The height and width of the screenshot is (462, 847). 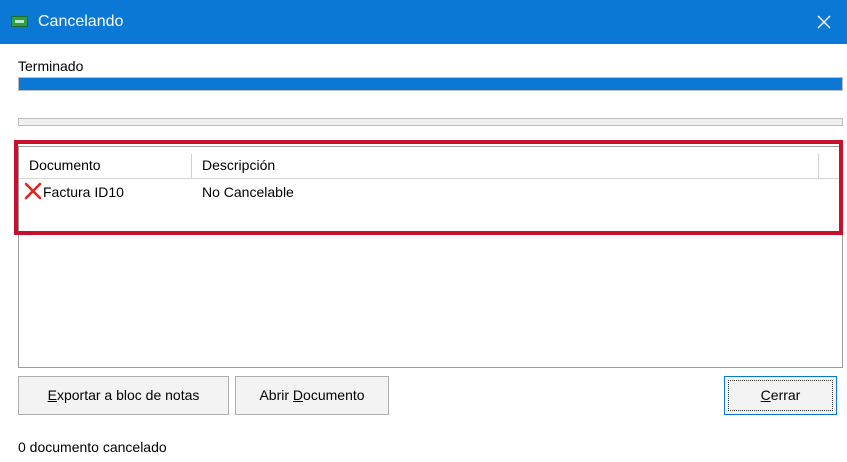 I want to click on close-window-button, so click(x=824, y=22).